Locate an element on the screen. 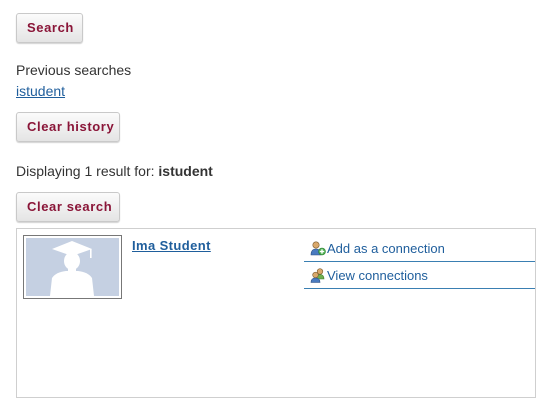 This screenshot has width=551, height=412. clear-search-button: Clear search is located at coordinates (68, 207).